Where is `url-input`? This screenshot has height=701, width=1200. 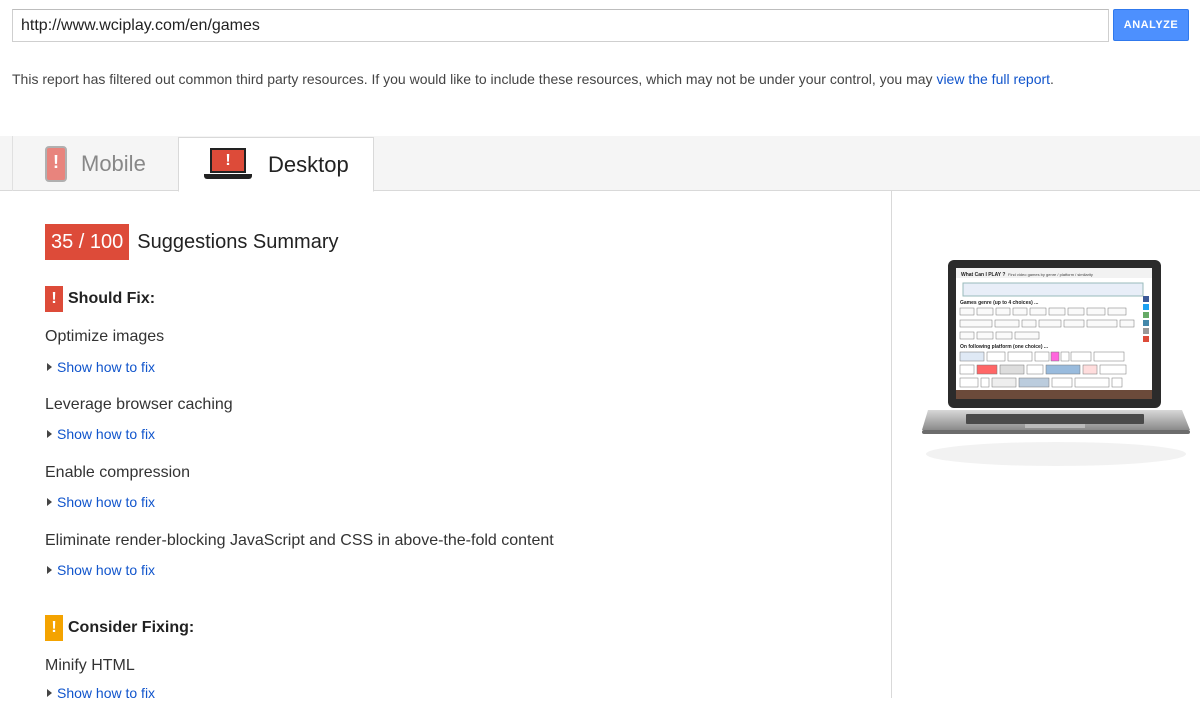
url-input is located at coordinates (560, 25).